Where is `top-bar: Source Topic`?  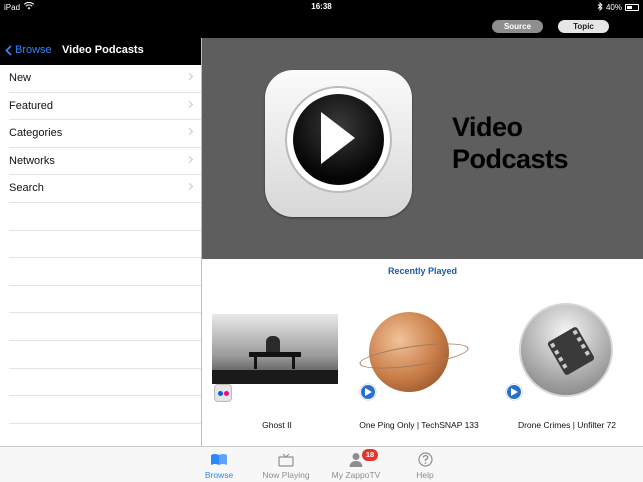
top-bar: Source Topic is located at coordinates (321, 26).